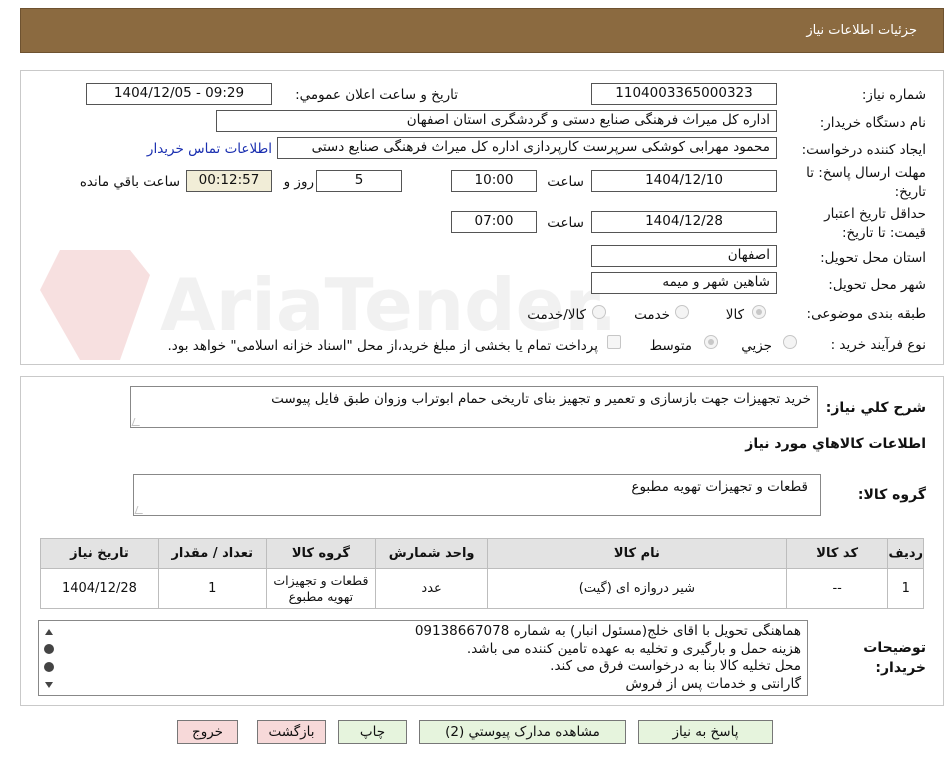  What do you see at coordinates (99, 553) in the screenshot?
I see `col-date-header: تاريخ نياز` at bounding box center [99, 553].